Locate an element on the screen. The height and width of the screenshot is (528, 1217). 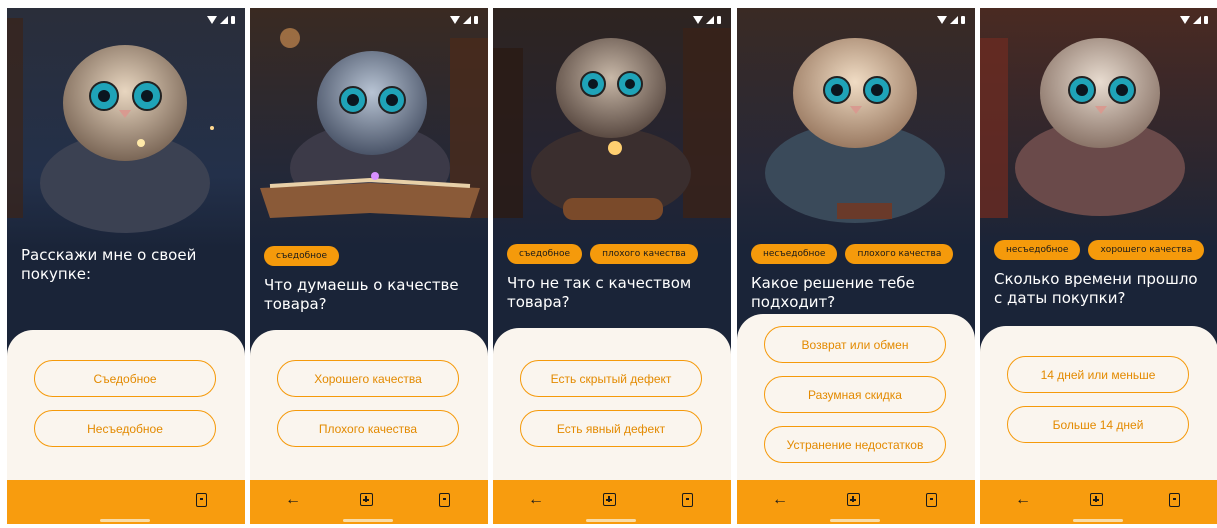
question-text: Сколько времени прошло с даты покупки? is located at coordinates (1096, 288).